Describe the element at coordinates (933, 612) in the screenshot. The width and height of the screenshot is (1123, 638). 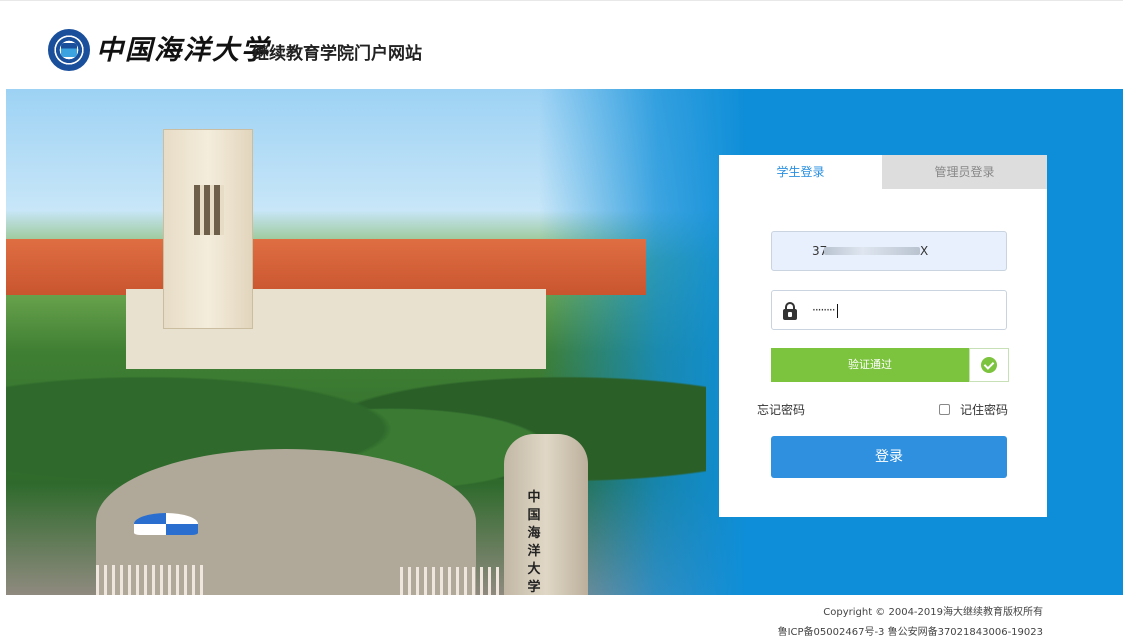
I see `copyright-text: Copyright © 2004-2019海大继续教育版权所有` at that location.